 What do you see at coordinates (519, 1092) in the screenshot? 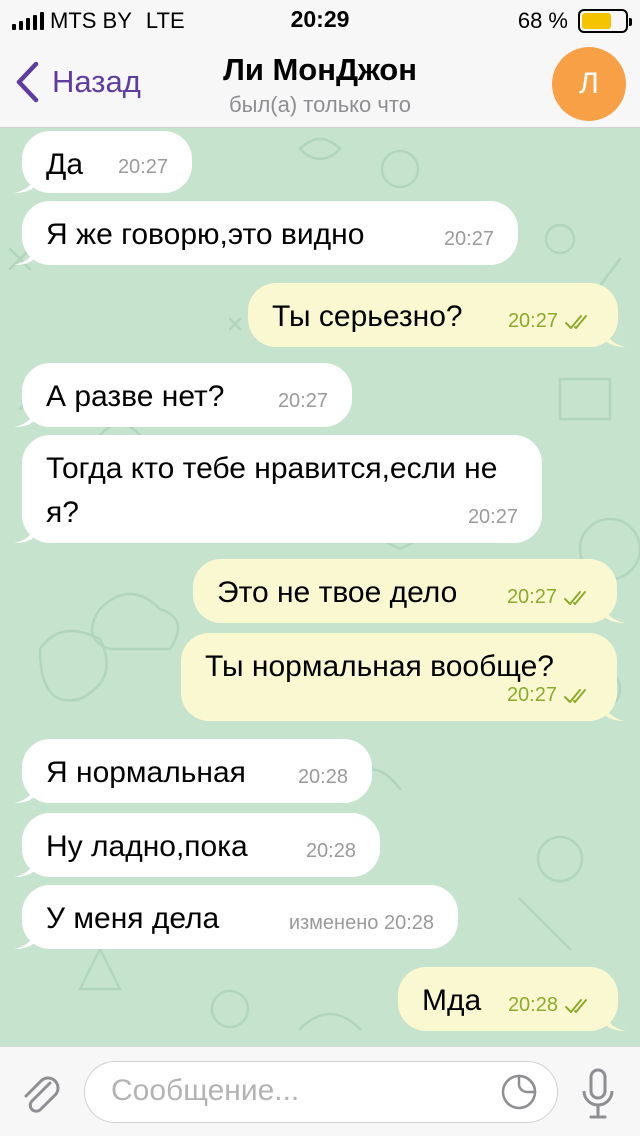
I see `sticker-icon` at bounding box center [519, 1092].